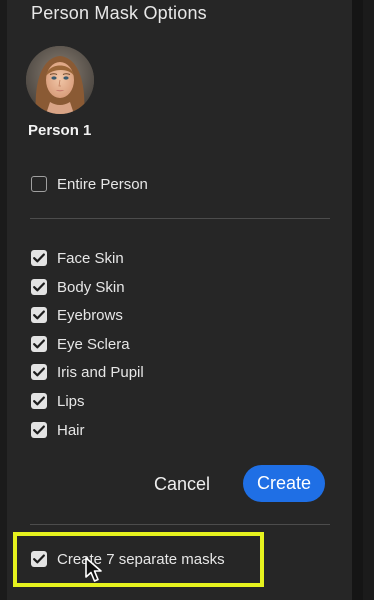 This screenshot has width=374, height=600. What do you see at coordinates (119, 13) in the screenshot?
I see `dialog-title: Person Mask Options` at bounding box center [119, 13].